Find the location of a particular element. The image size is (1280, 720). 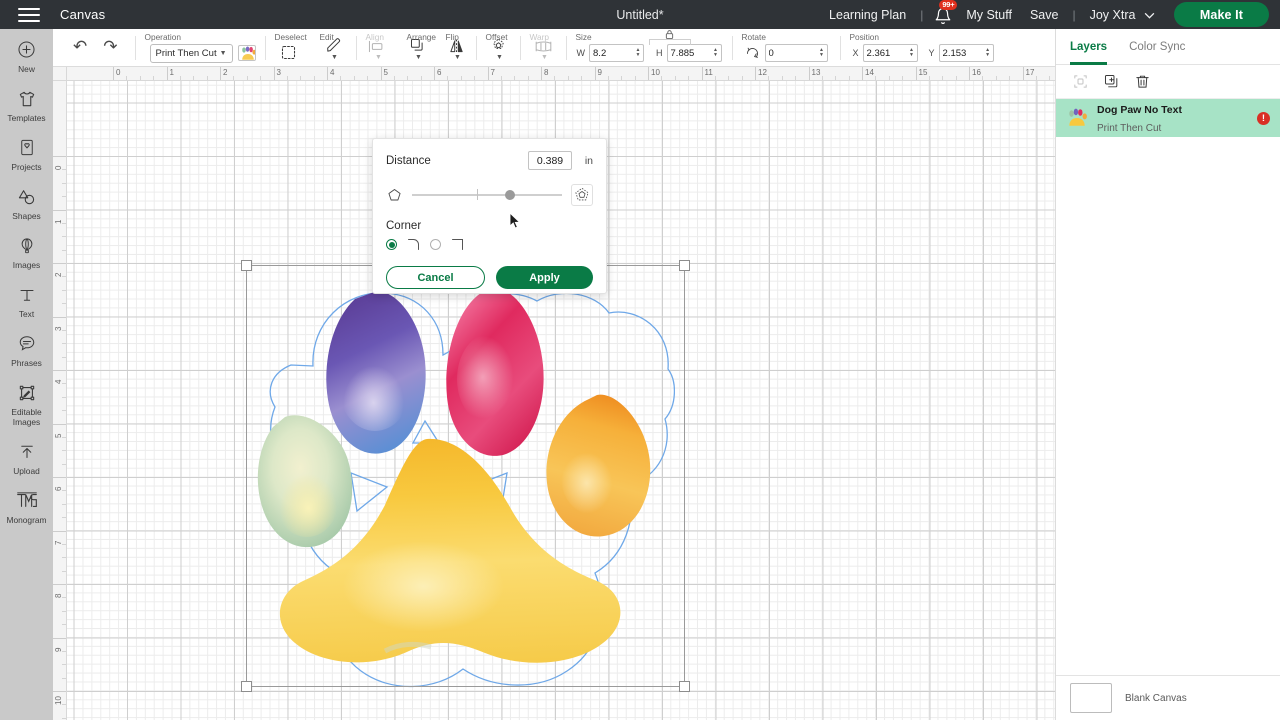

corner-radio-rounded is located at coordinates (391, 244).